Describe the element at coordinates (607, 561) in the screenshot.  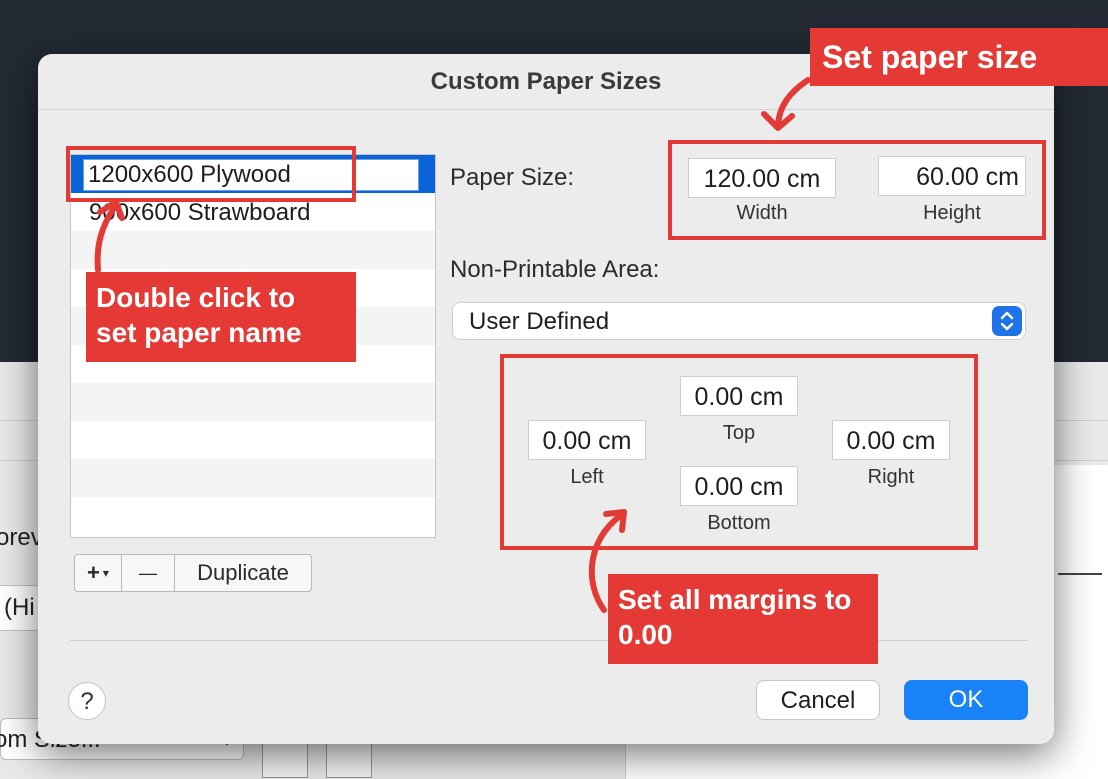
I see `arrow-to-margins-icon` at that location.